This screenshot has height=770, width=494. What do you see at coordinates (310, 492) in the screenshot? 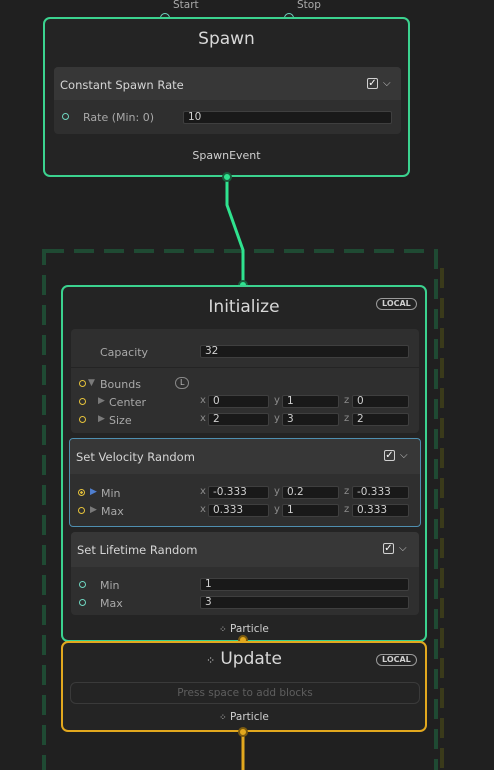
I see `min-y-field: 0.2` at bounding box center [310, 492].